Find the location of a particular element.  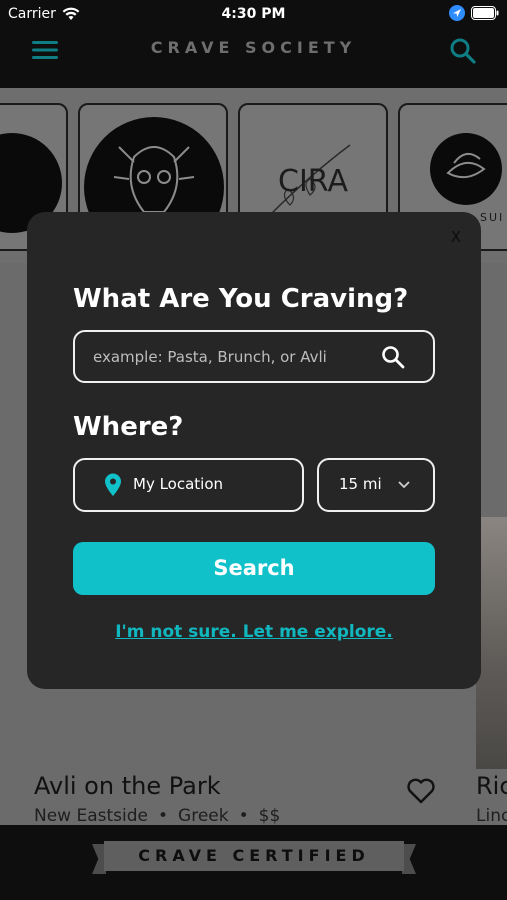

chevron-down-icon is located at coordinates (404, 485).